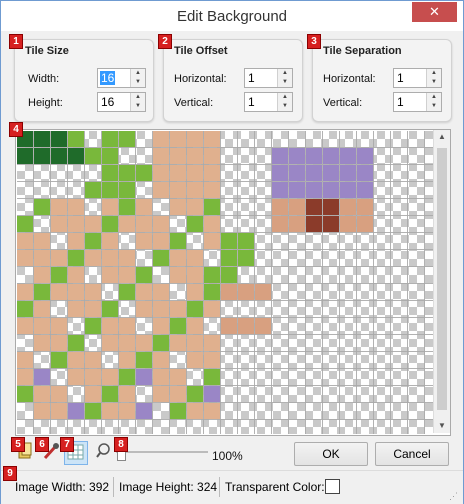 This screenshot has width=464, height=504. What do you see at coordinates (268, 78) in the screenshot?
I see `offset-horizontal-spinner: 1 ▲ ▼` at bounding box center [268, 78].